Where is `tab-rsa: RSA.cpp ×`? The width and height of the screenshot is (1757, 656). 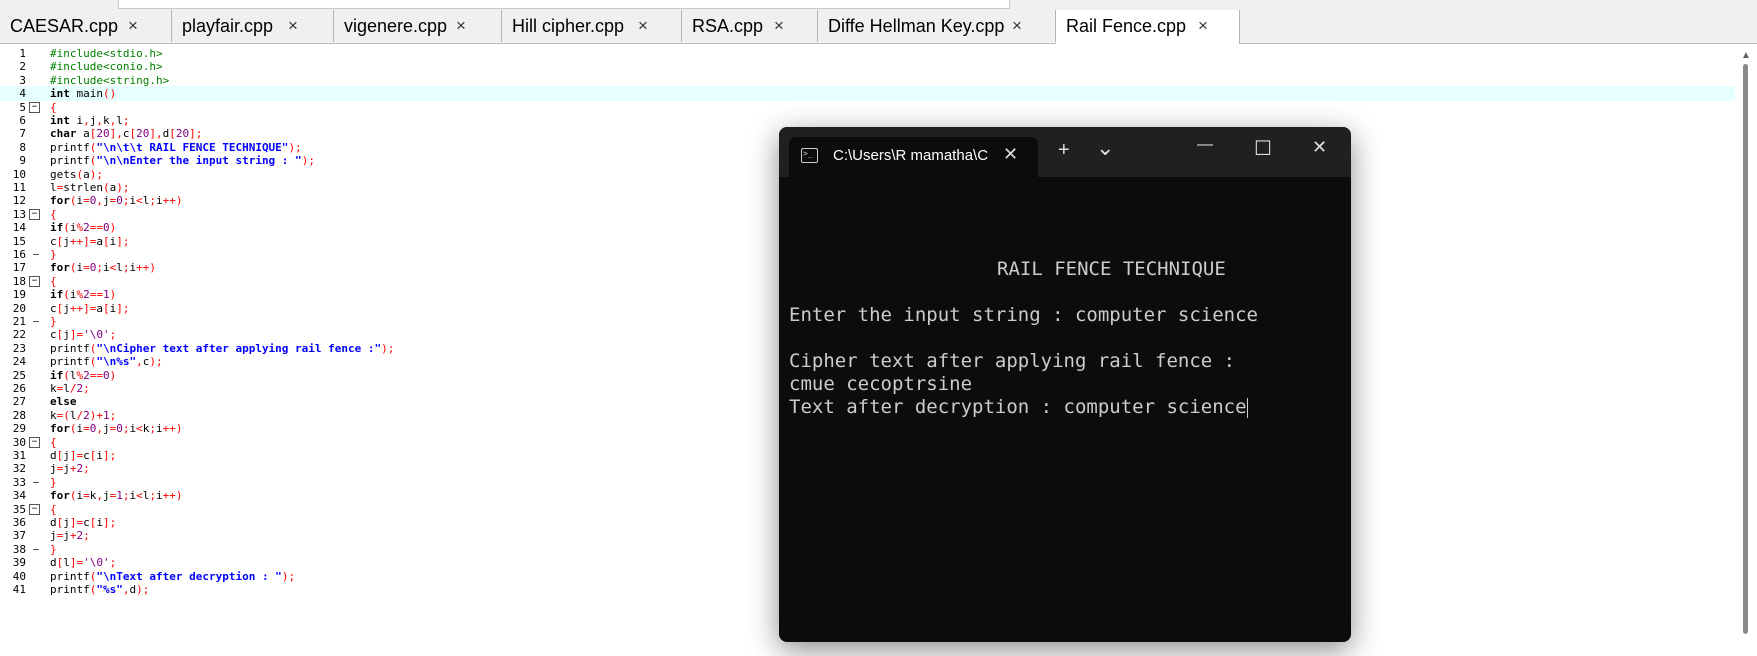
tab-rsa: RSA.cpp × is located at coordinates (750, 26).